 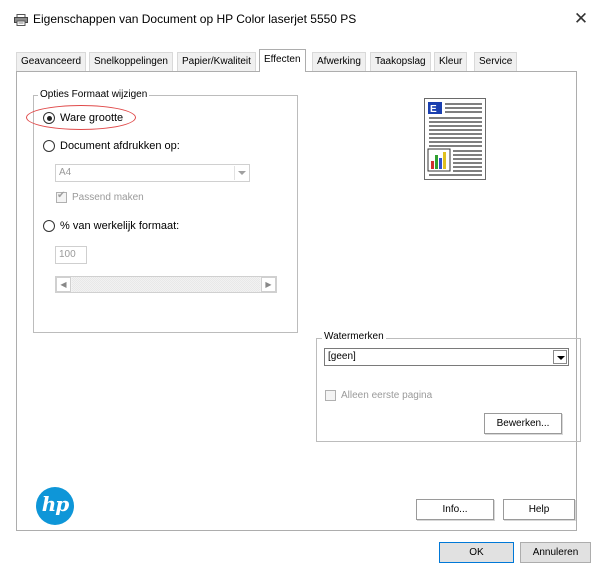 I want to click on first-page-only-option: Alleen eerste pagina, so click(x=378, y=395).